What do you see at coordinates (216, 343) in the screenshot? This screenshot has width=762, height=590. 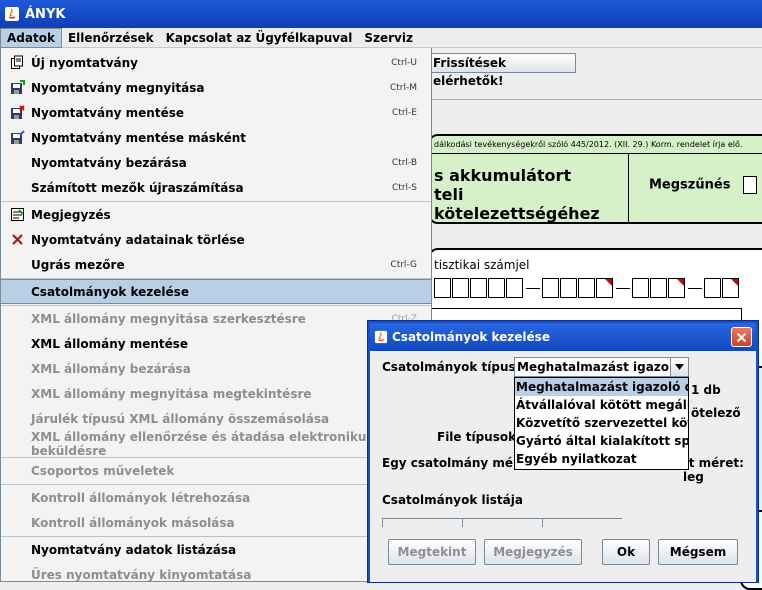 I see `menu-item-xml-save: XML állomány mentése` at bounding box center [216, 343].